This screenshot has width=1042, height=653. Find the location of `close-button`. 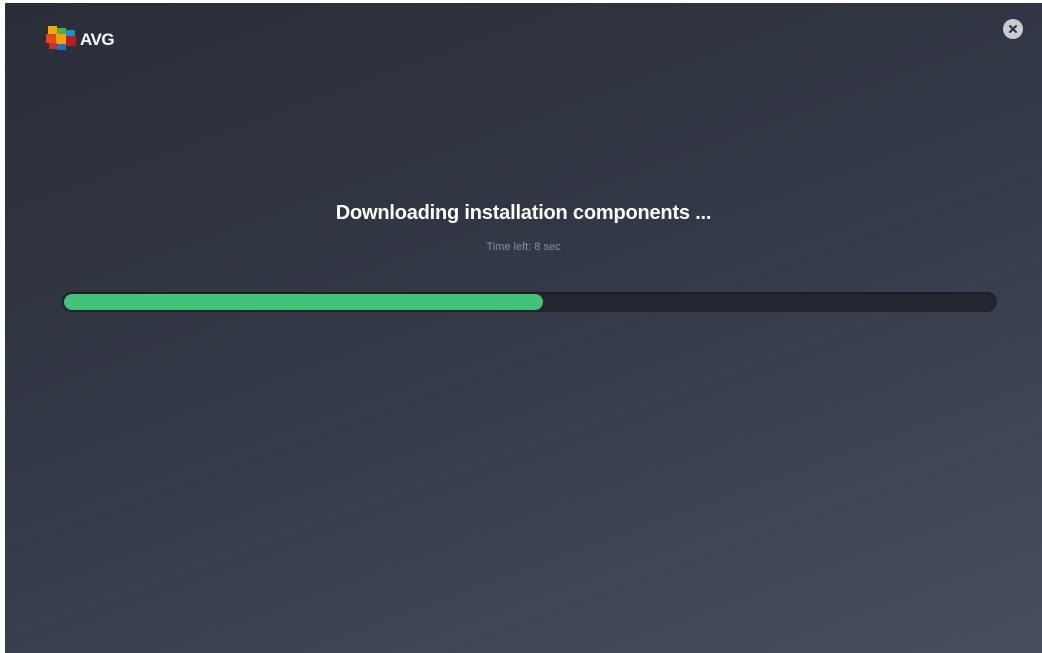

close-button is located at coordinates (1013, 29).